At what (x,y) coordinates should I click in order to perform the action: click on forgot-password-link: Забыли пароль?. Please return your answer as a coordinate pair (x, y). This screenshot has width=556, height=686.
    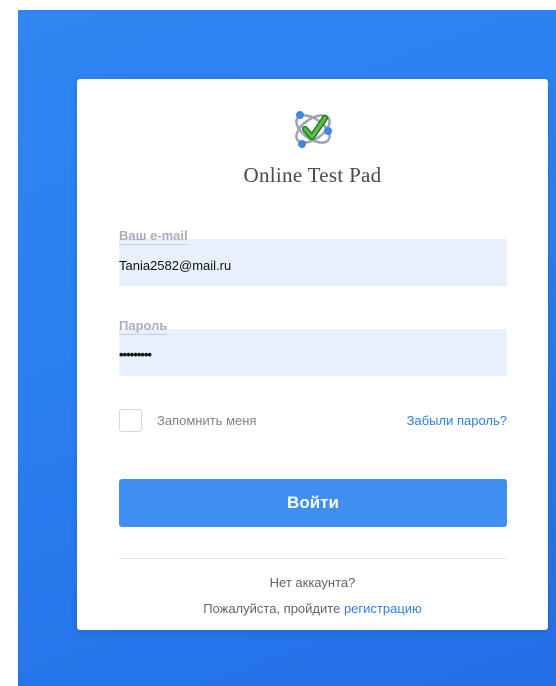
    Looking at the image, I should click on (457, 420).